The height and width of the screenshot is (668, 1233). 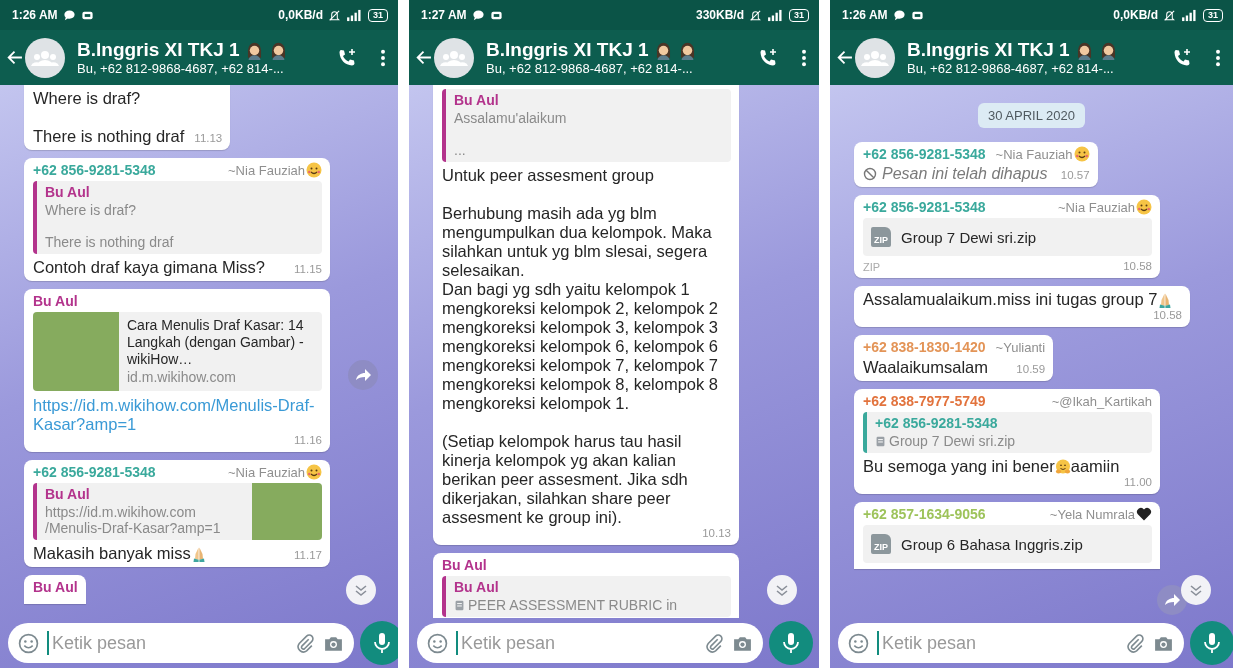 What do you see at coordinates (1007, 432) in the screenshot?
I see `quoted-message: +62 856-9281-5348 Group 7 Dewi sri.zip` at bounding box center [1007, 432].